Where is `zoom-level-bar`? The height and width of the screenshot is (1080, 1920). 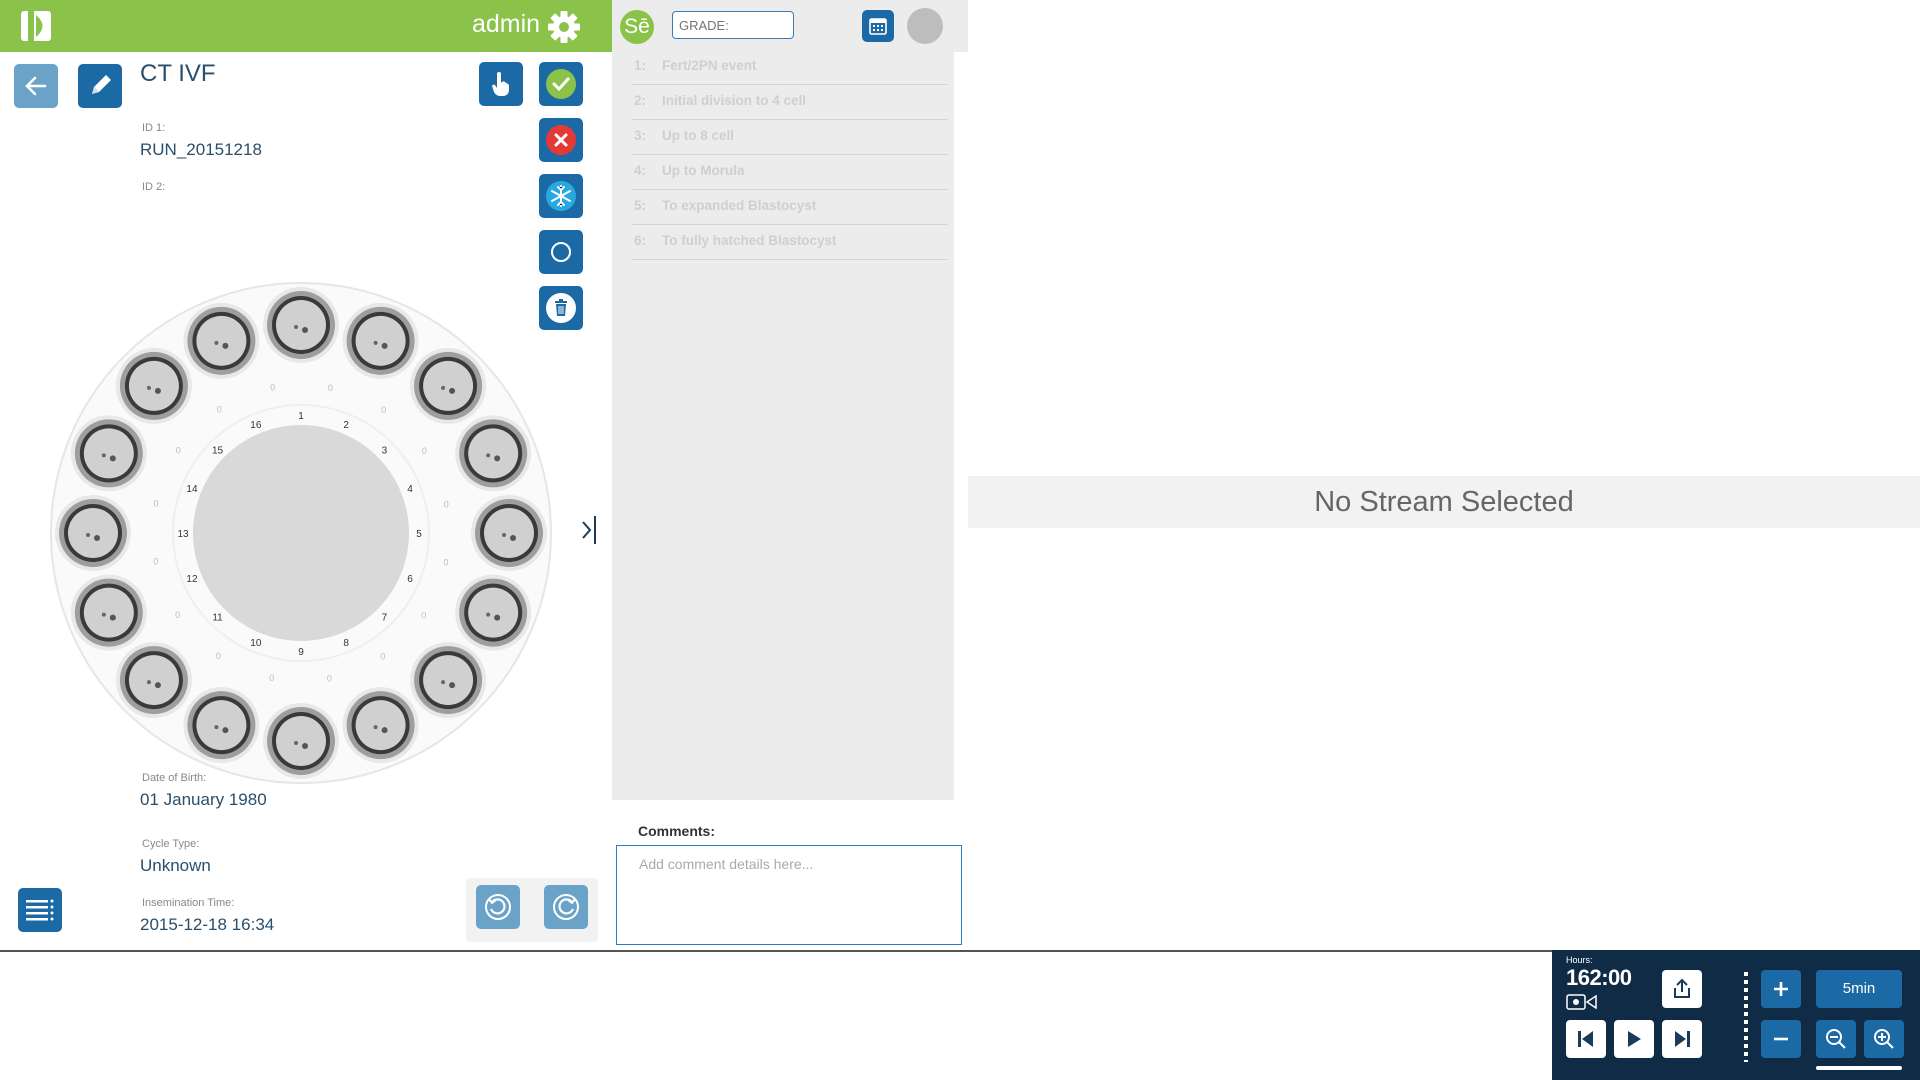 zoom-level-bar is located at coordinates (1859, 1068).